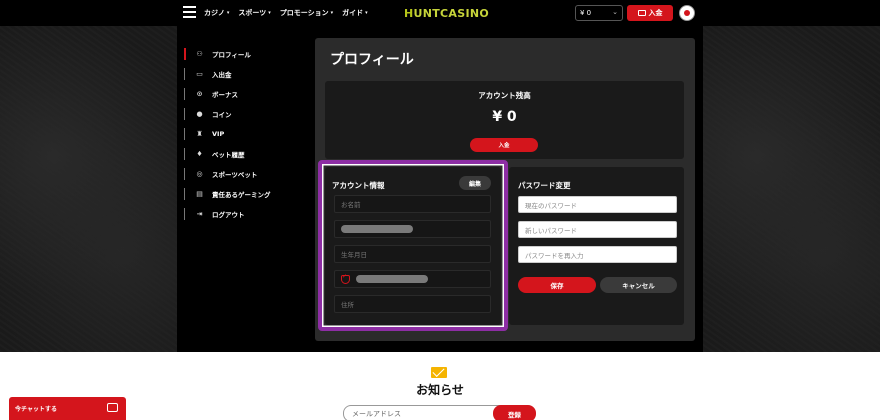 The image size is (880, 420). I want to click on password-change-title: パスワード変更, so click(544, 185).